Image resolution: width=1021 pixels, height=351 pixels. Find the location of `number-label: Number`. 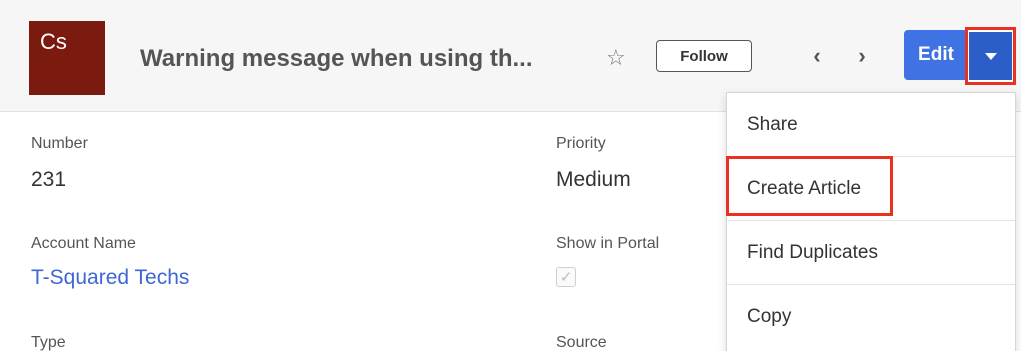

number-label: Number is located at coordinates (59, 143).